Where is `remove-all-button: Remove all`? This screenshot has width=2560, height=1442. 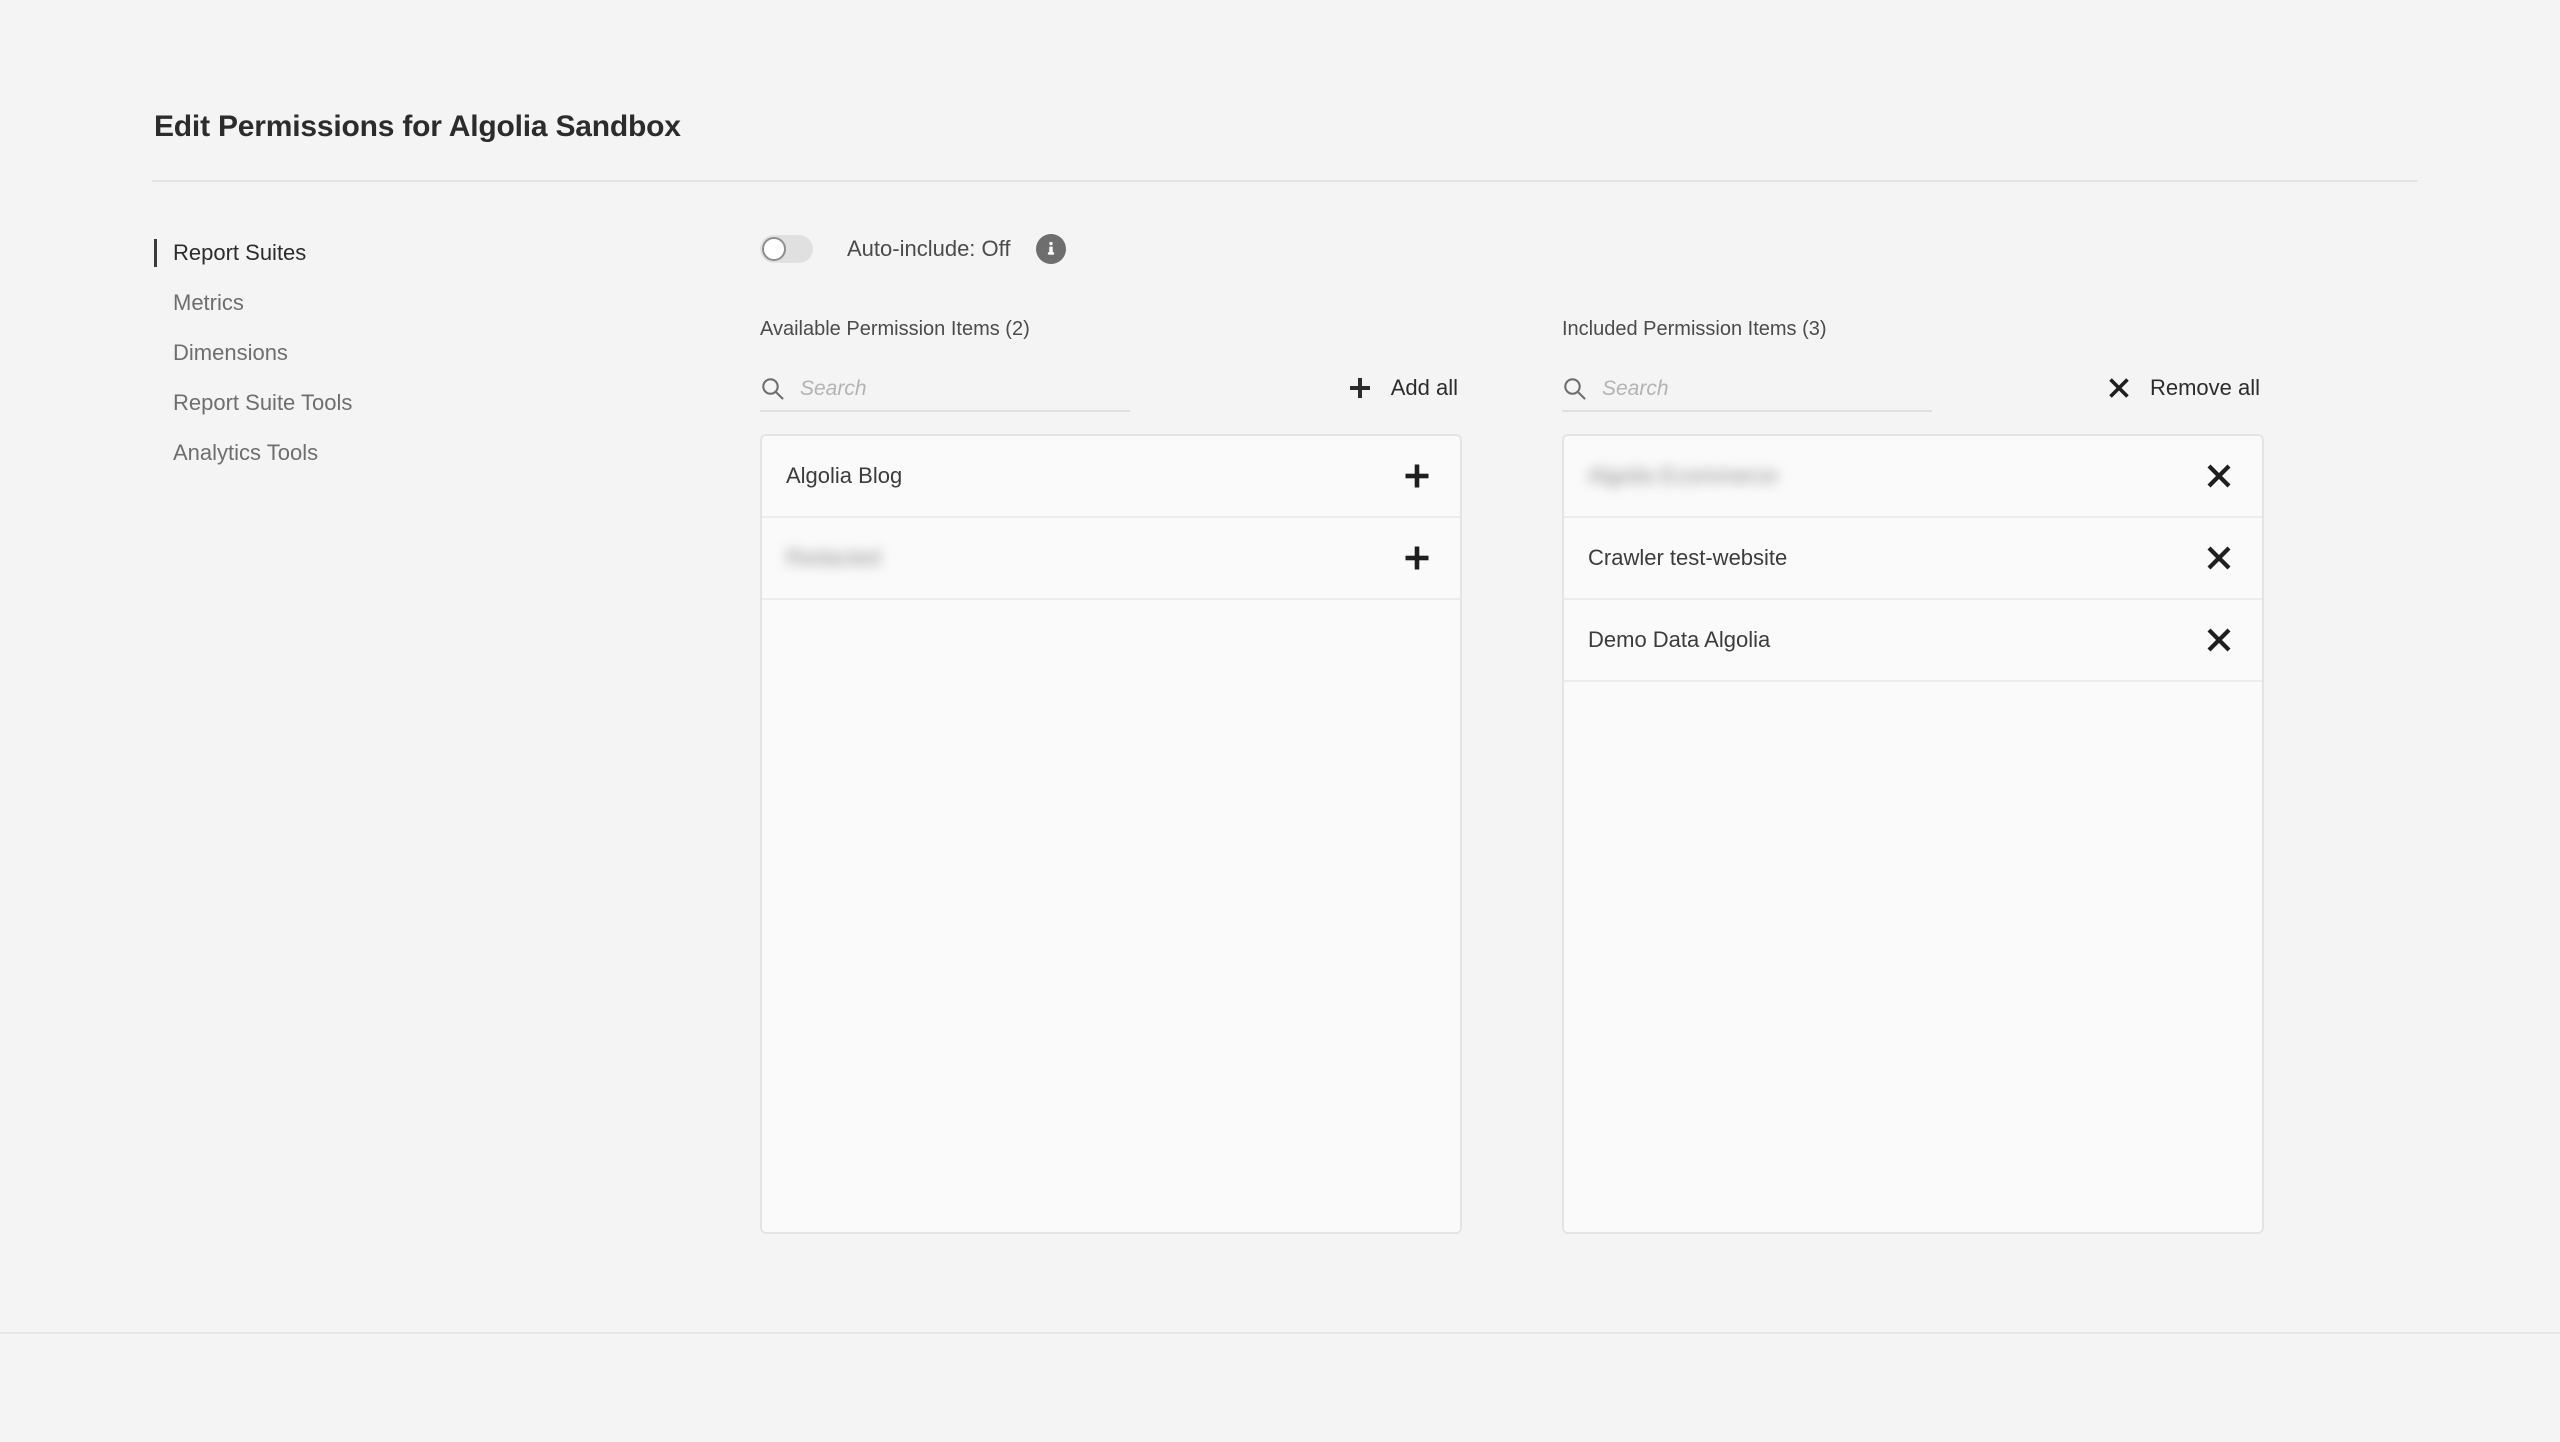
remove-all-button: Remove all is located at coordinates (2183, 388).